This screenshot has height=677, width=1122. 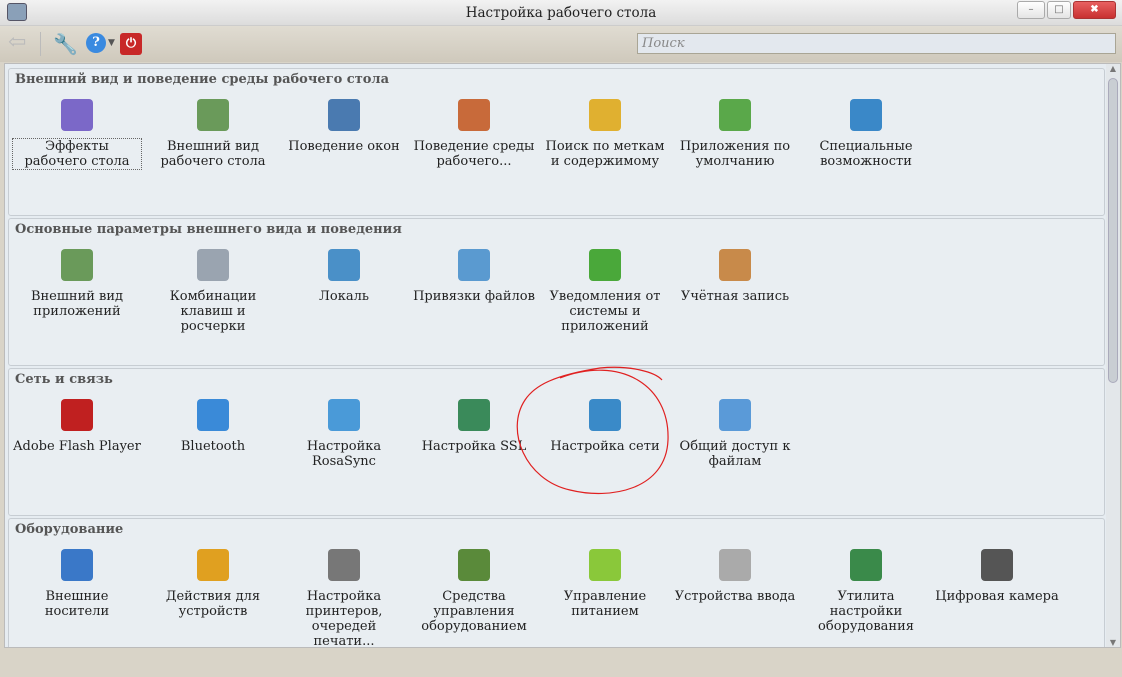 What do you see at coordinates (474, 565) in the screenshot?
I see `hardware-manager-icon` at bounding box center [474, 565].